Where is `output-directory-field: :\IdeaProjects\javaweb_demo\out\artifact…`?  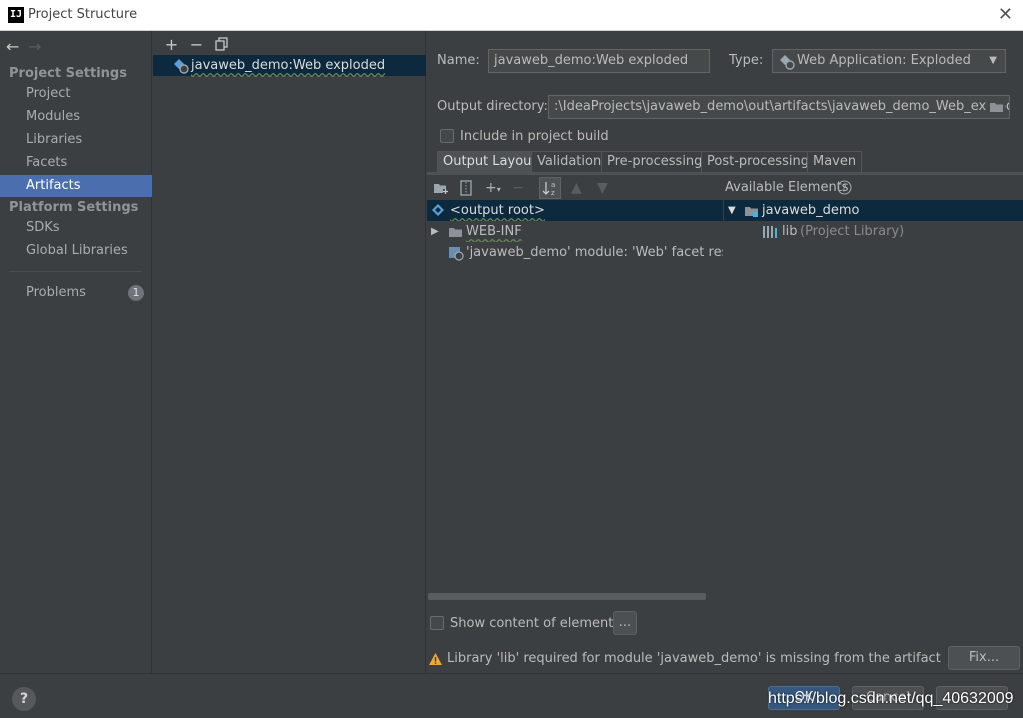 output-directory-field: :\IdeaProjects\javaweb_demo\out\artifact… is located at coordinates (779, 107).